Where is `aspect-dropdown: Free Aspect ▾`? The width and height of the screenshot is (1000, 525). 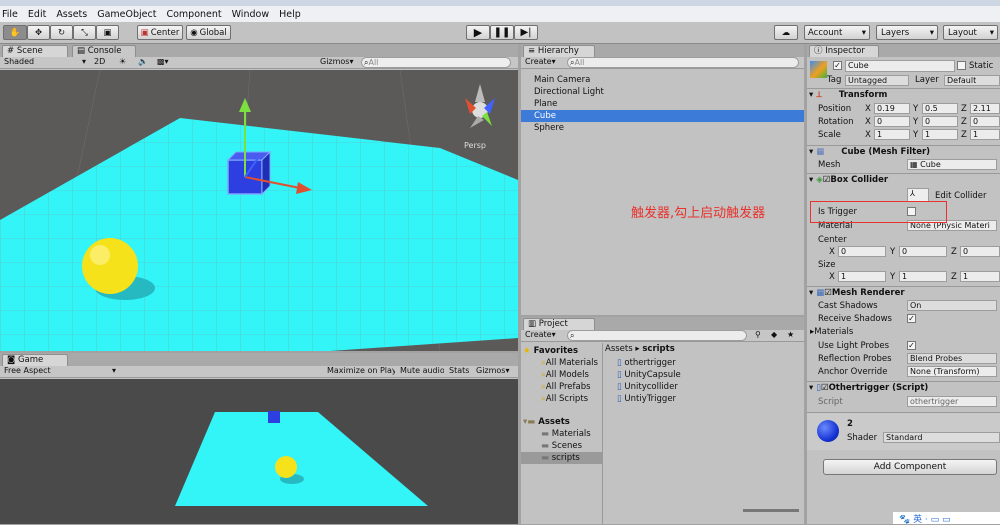 aspect-dropdown: Free Aspect ▾ is located at coordinates (60, 371).